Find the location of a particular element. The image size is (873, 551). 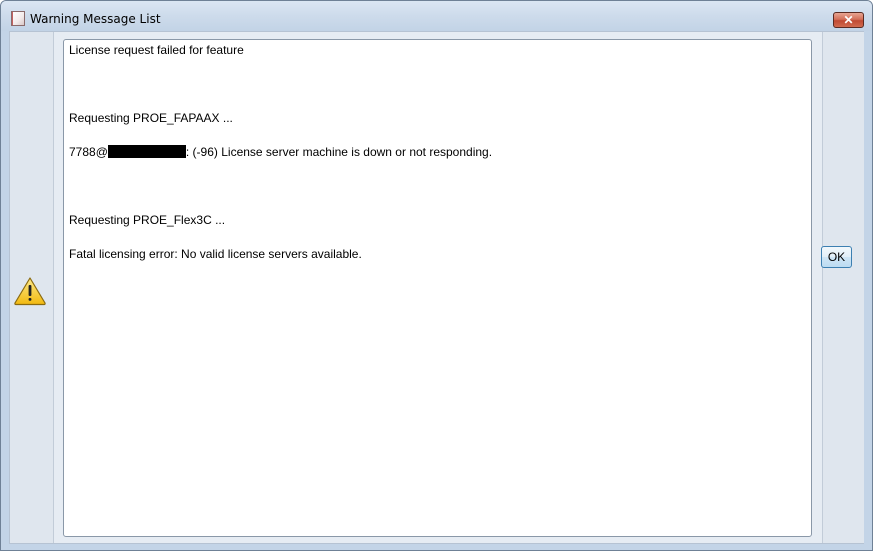

window-title: Warning Message List is located at coordinates (95, 19).